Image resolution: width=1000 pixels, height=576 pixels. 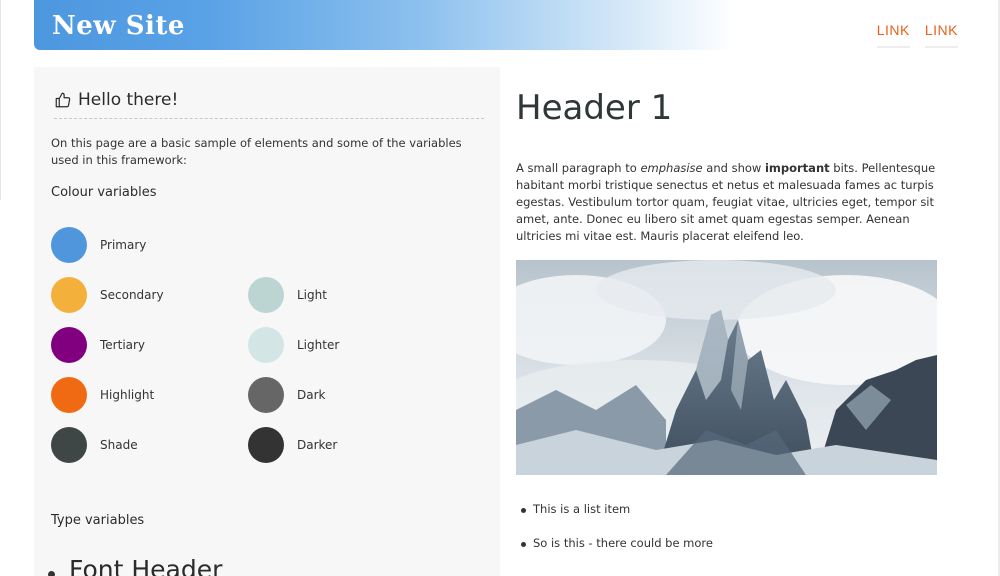 I want to click on swatch-label: Shade, so click(x=119, y=445).